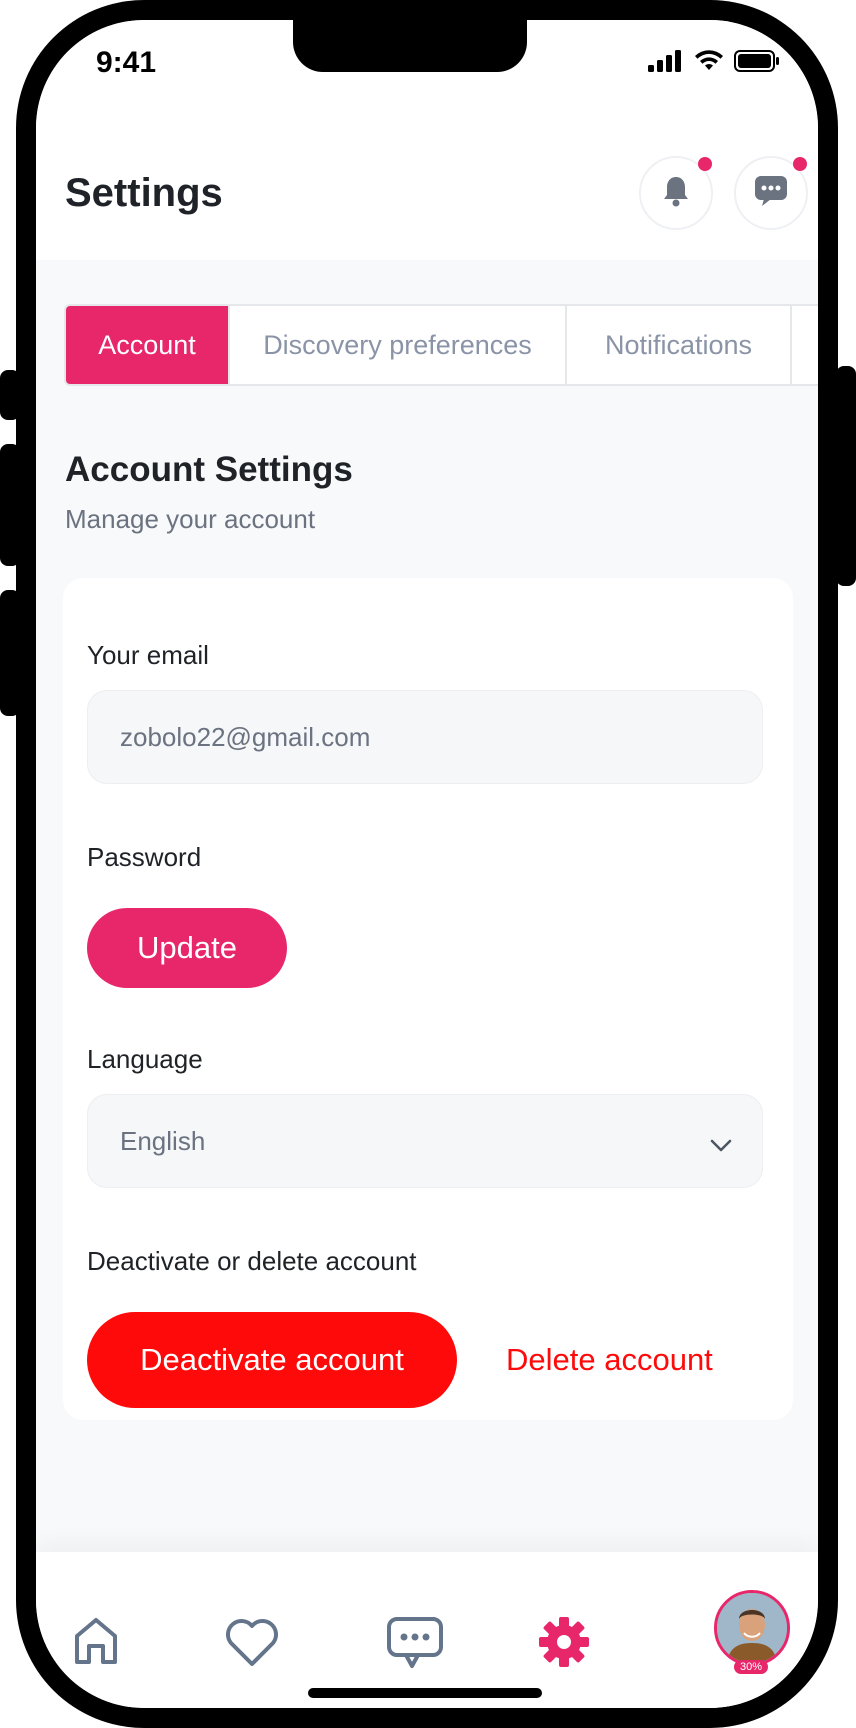 The height and width of the screenshot is (1728, 856). What do you see at coordinates (163, 1140) in the screenshot?
I see `language-value: English` at bounding box center [163, 1140].